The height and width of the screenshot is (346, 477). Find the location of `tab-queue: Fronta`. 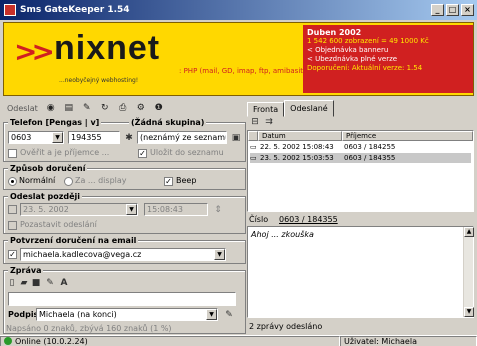

tab-queue: Fronta is located at coordinates (266, 109).